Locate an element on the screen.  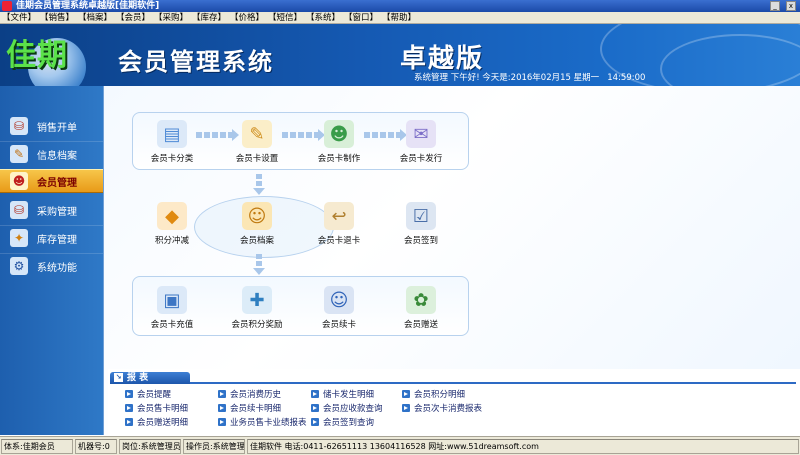
menu-window: 【窗口】 is located at coordinates (361, 18).